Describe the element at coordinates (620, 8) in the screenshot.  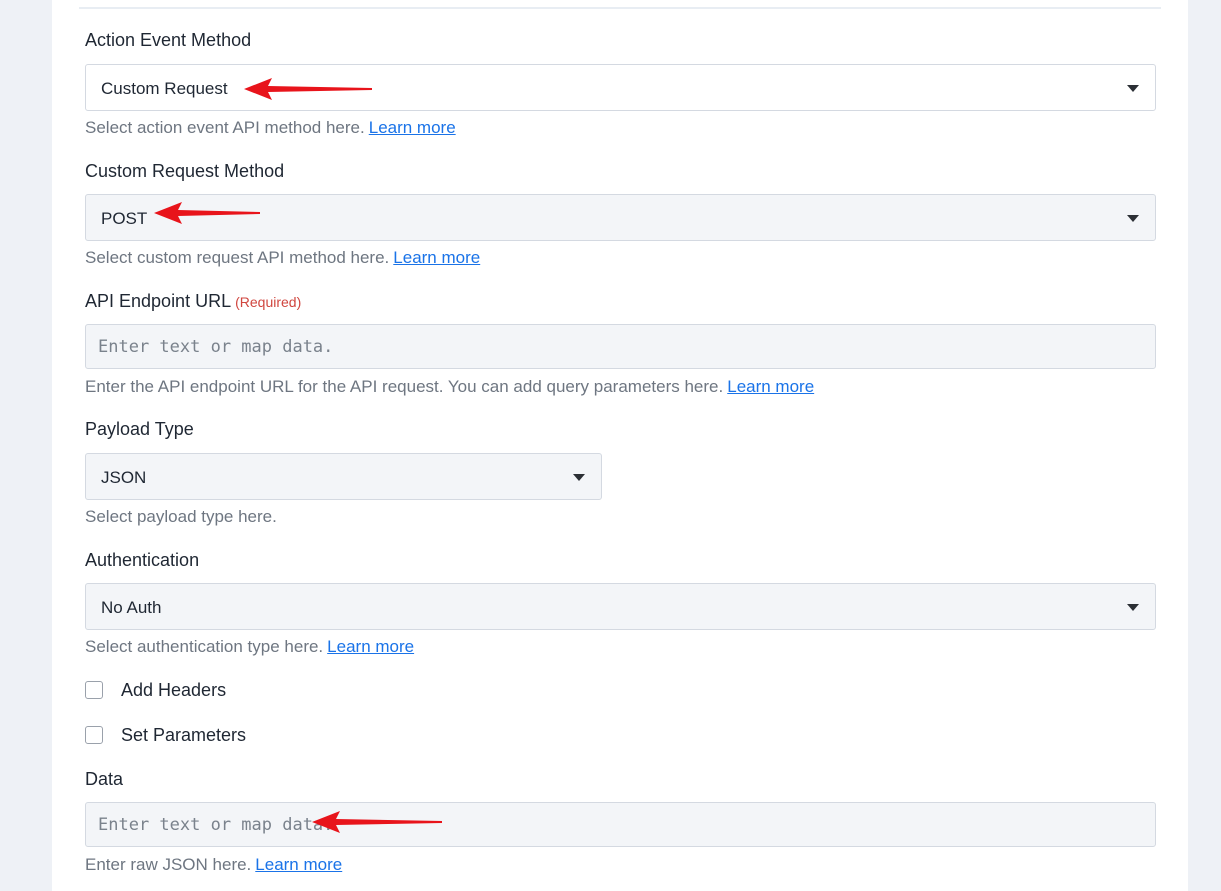
I see `section-divider` at that location.